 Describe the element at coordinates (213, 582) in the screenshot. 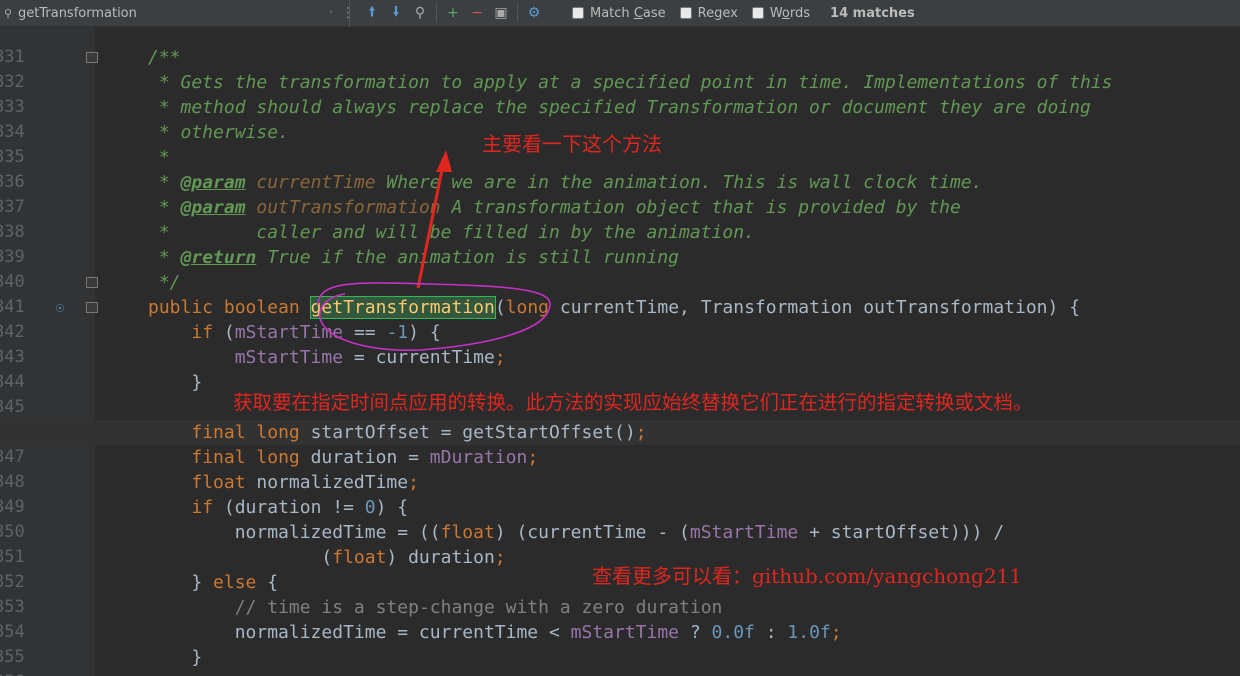

I see `code-text: } else {` at that location.